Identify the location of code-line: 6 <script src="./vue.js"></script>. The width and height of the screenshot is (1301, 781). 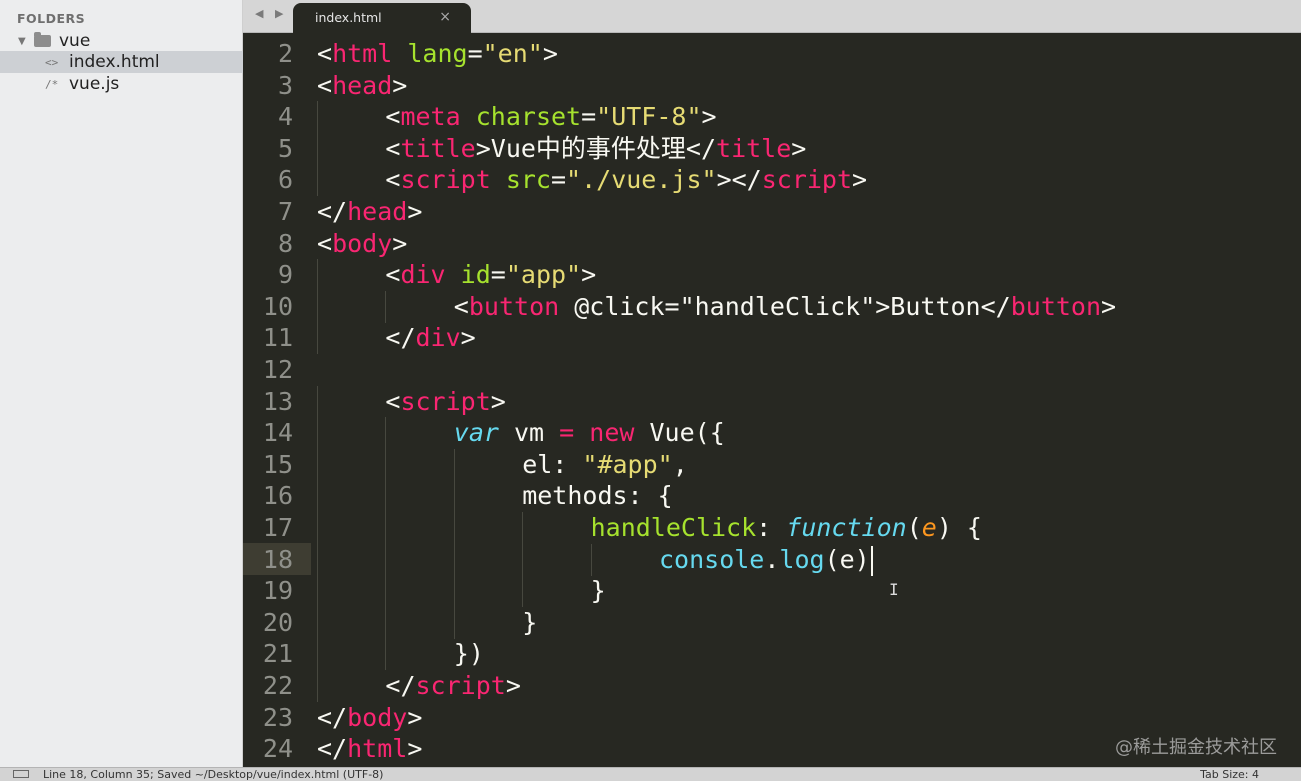
(772, 180).